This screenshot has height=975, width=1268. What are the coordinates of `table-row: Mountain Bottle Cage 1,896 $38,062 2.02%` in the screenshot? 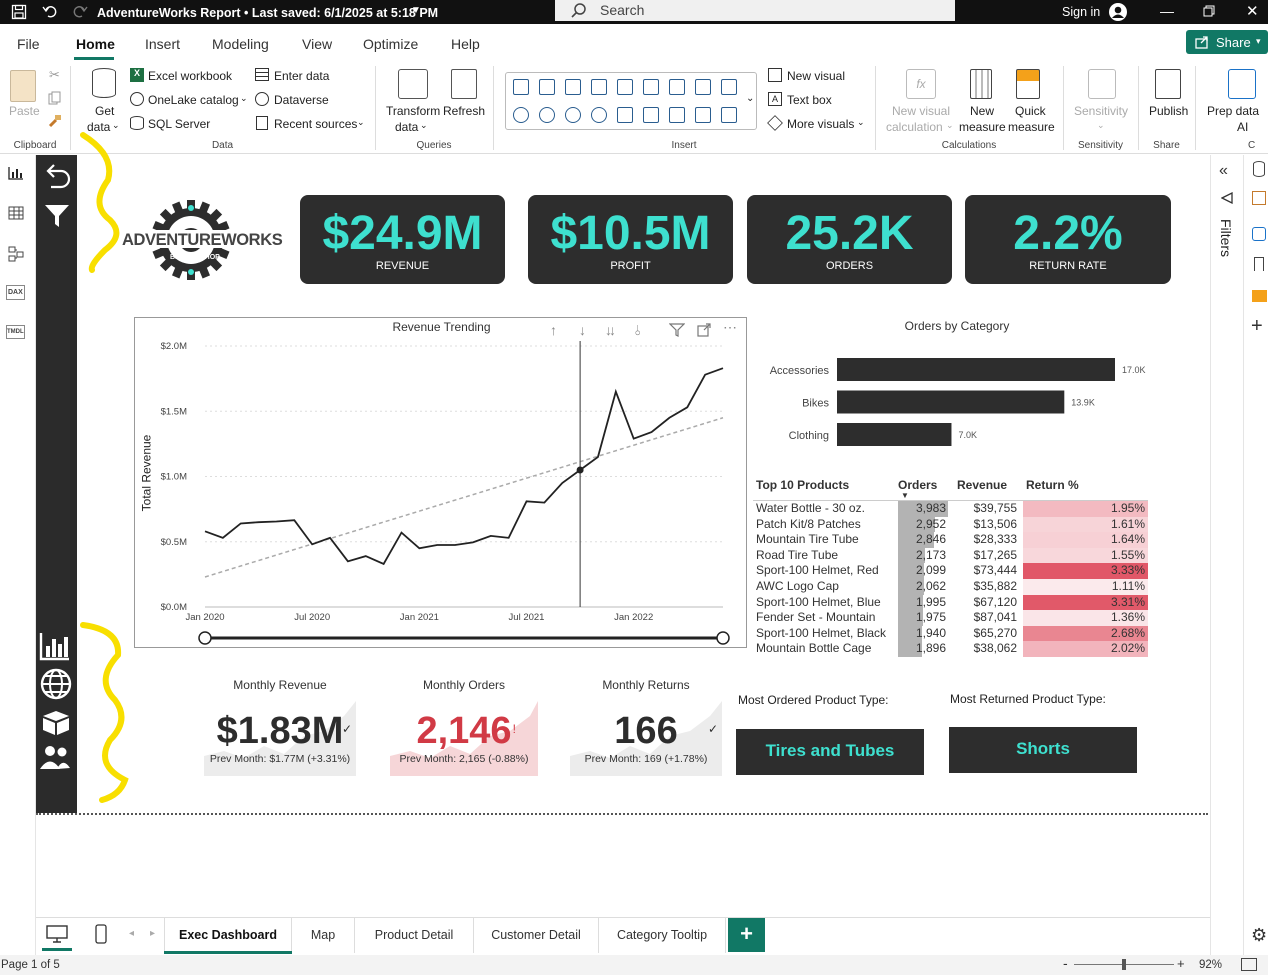 It's located at (950, 649).